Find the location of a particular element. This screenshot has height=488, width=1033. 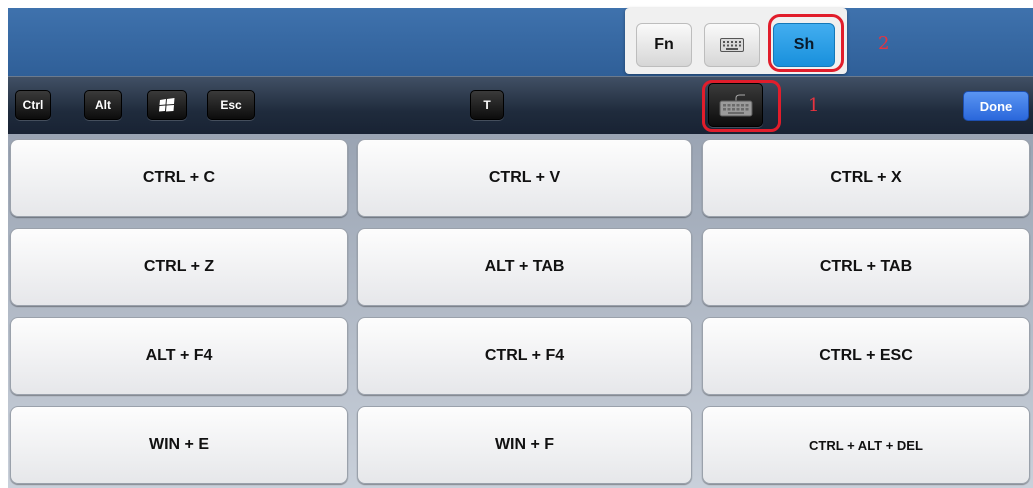

shortcut-ctrl-z: CTRL + Z is located at coordinates (179, 267).